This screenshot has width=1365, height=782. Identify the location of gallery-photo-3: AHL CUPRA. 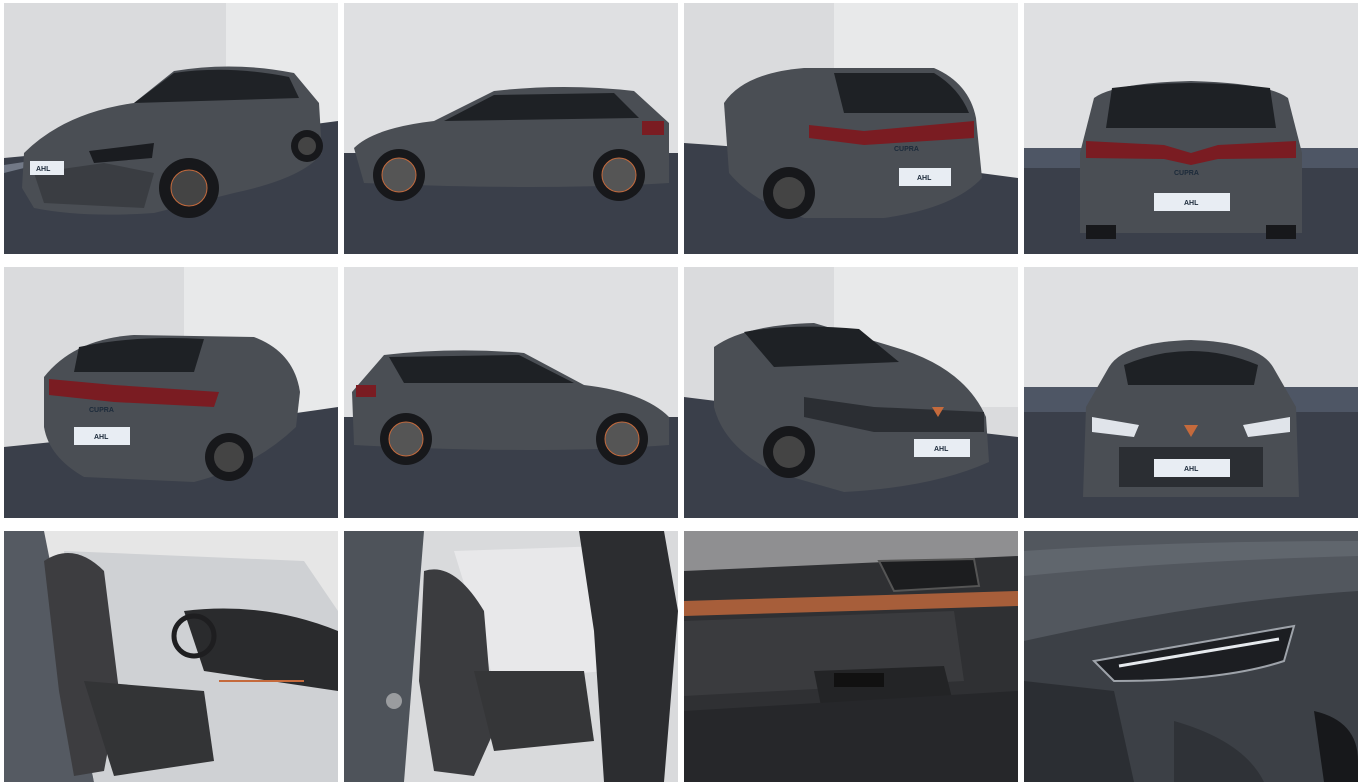
(851, 128).